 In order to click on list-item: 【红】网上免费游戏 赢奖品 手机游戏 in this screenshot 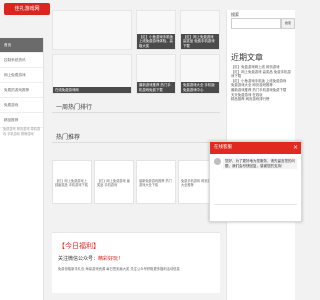, I will do `click(114, 182)`.